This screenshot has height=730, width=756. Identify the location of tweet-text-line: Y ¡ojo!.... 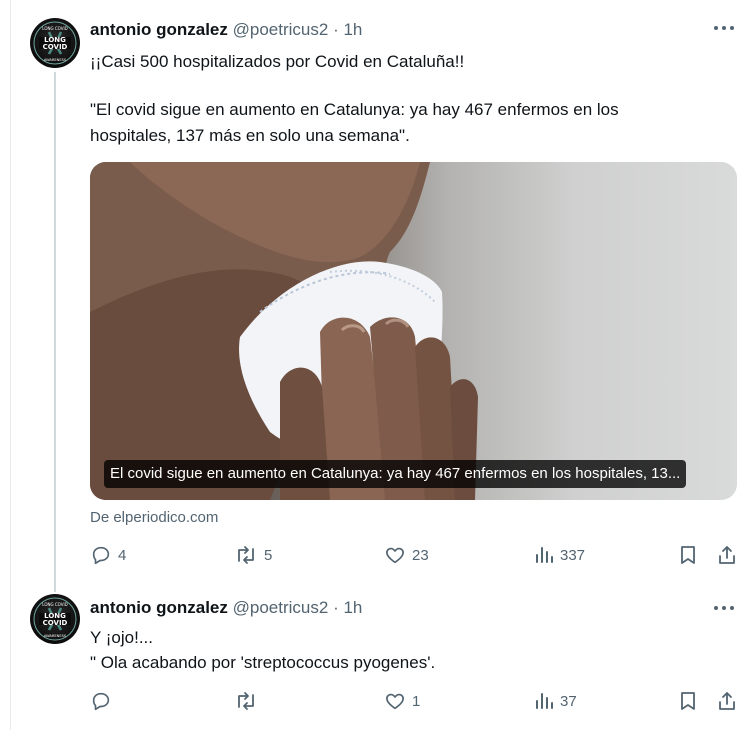
(121, 637).